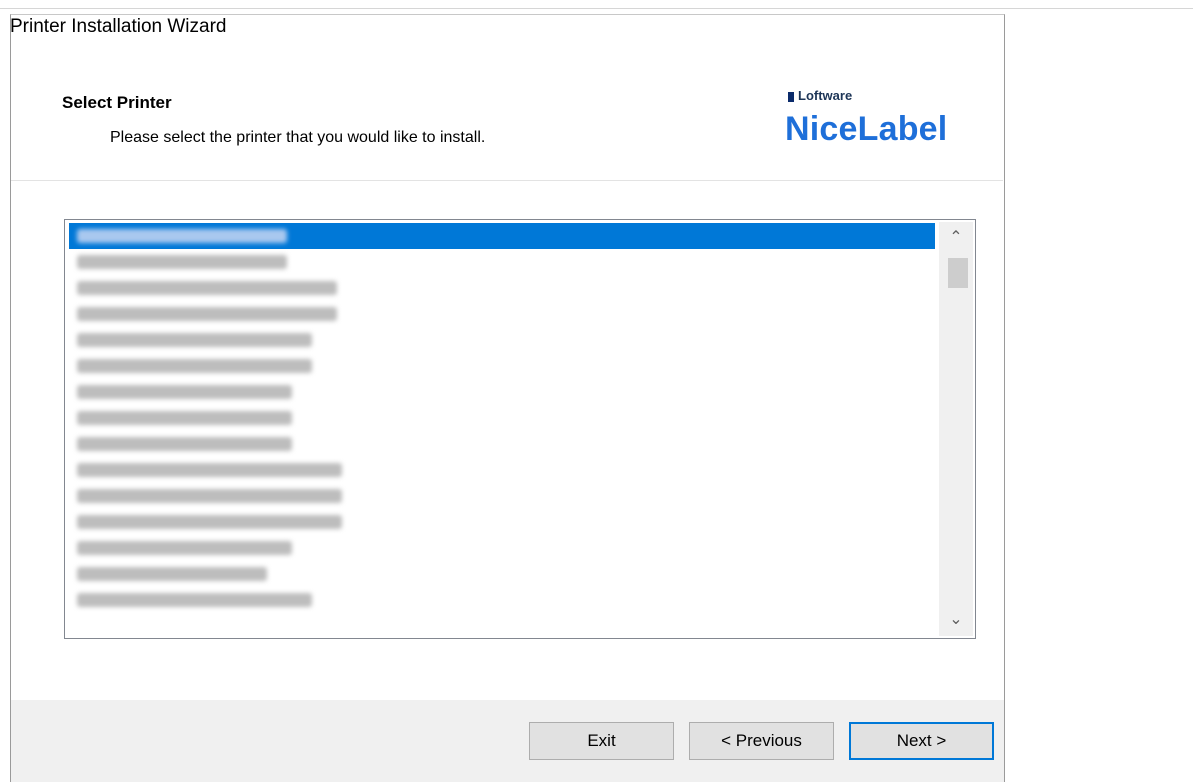 The image size is (1193, 782). I want to click on scrollbar-thumb, so click(958, 273).